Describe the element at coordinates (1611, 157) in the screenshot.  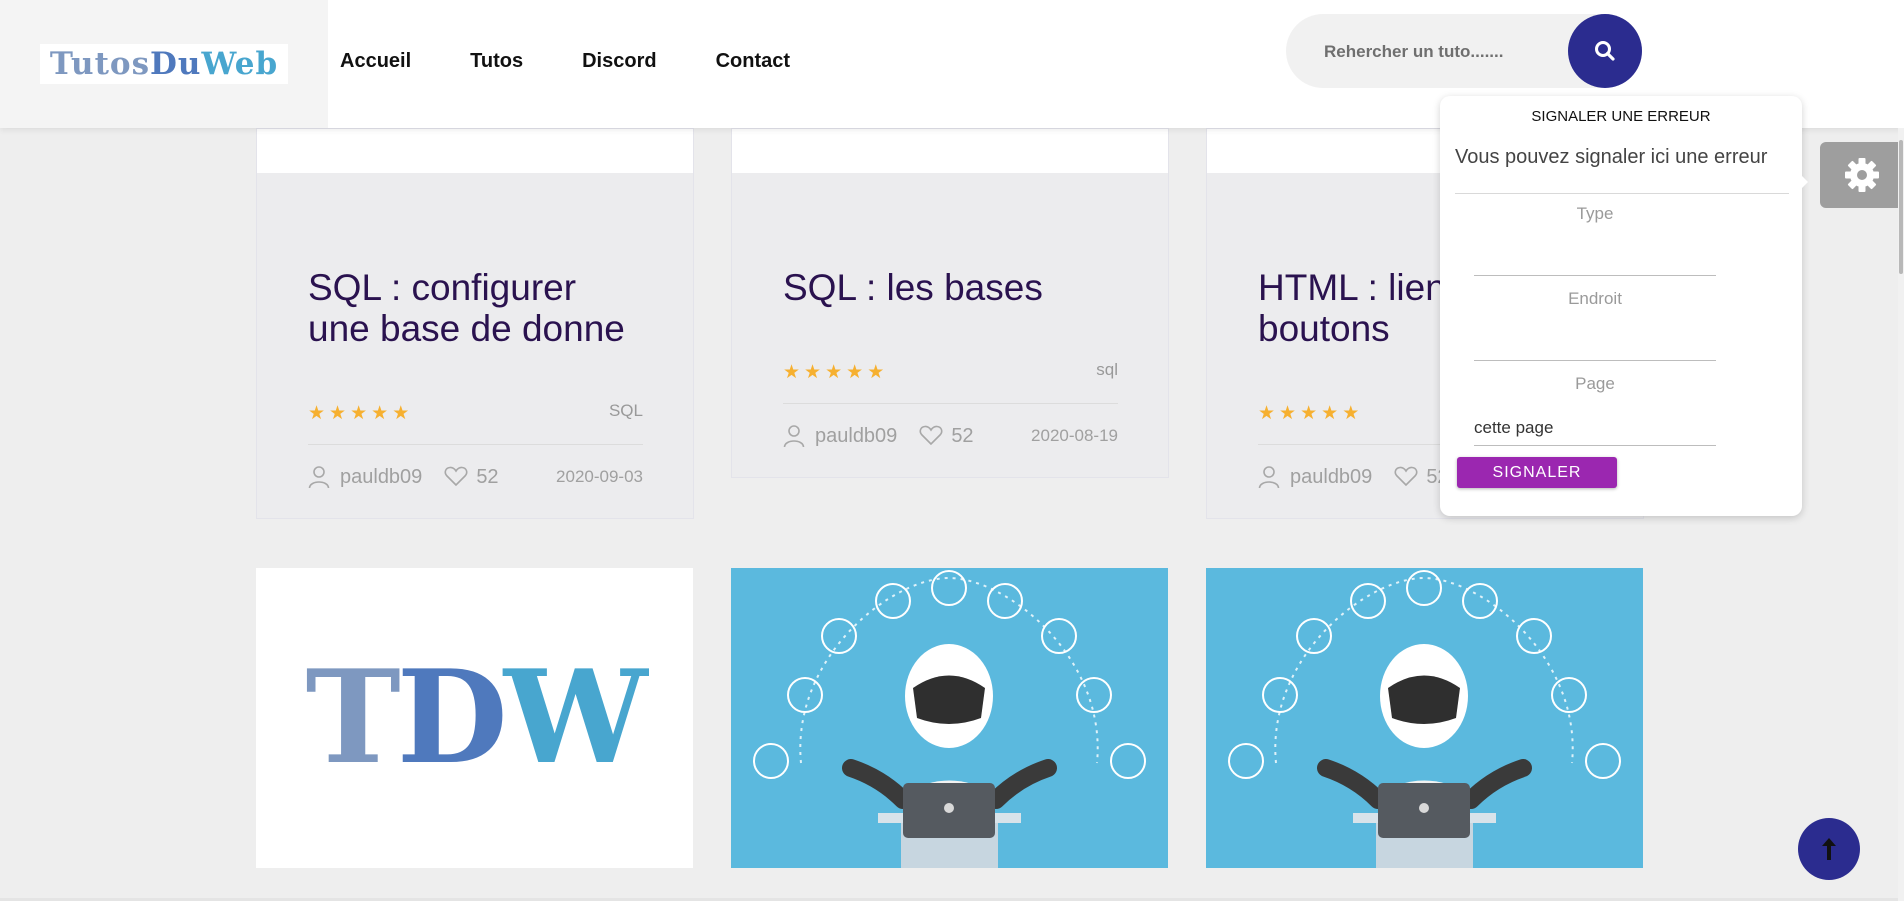
I see `panel-subtitle: Vous pouvez signaler ici une erreur` at that location.